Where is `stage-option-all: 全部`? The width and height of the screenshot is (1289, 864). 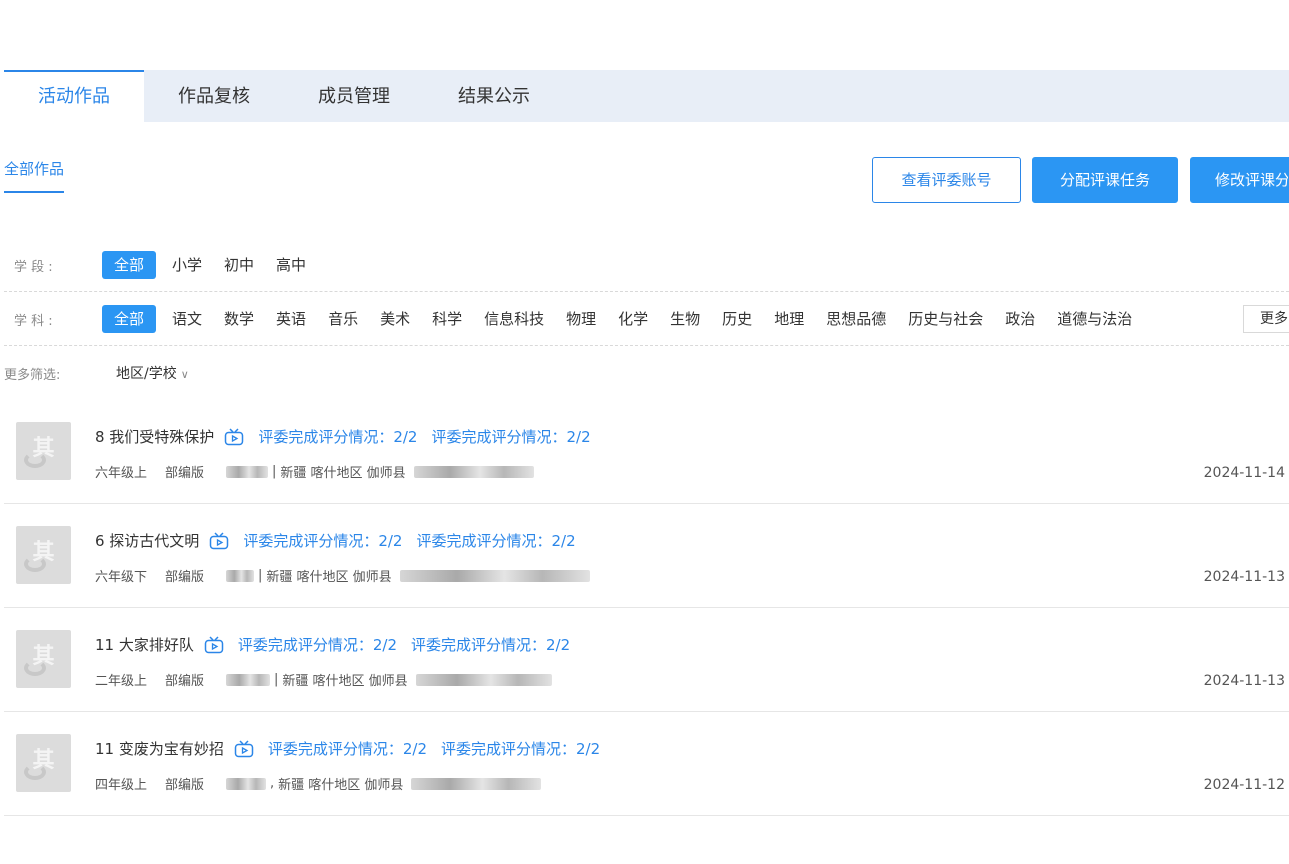 stage-option-all: 全部 is located at coordinates (129, 265).